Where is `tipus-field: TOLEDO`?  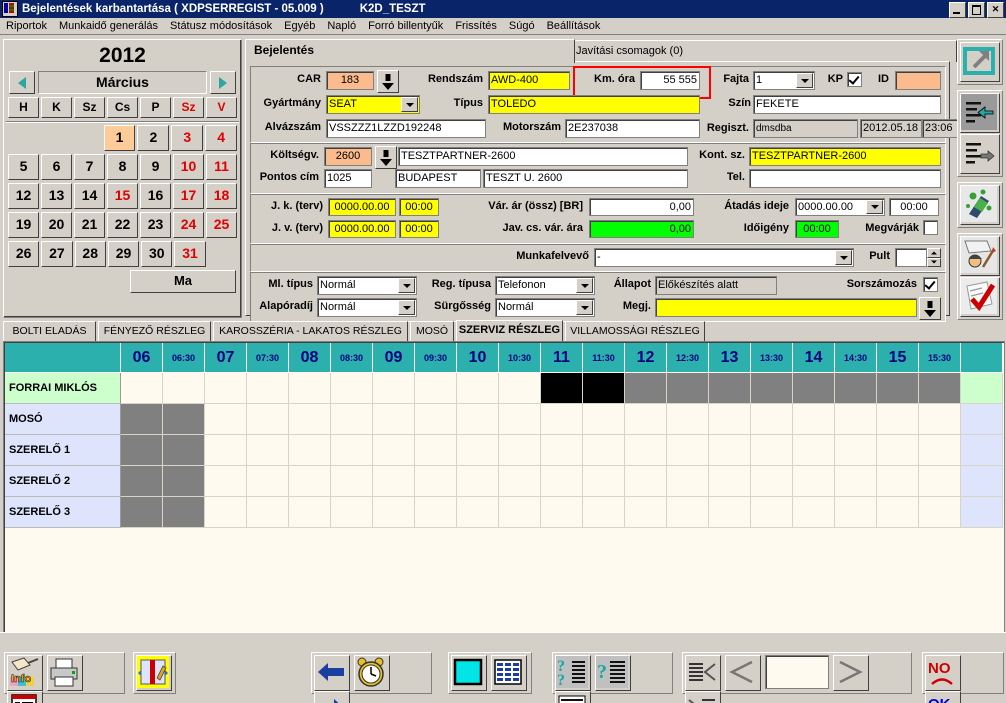
tipus-field: TOLEDO is located at coordinates (594, 104).